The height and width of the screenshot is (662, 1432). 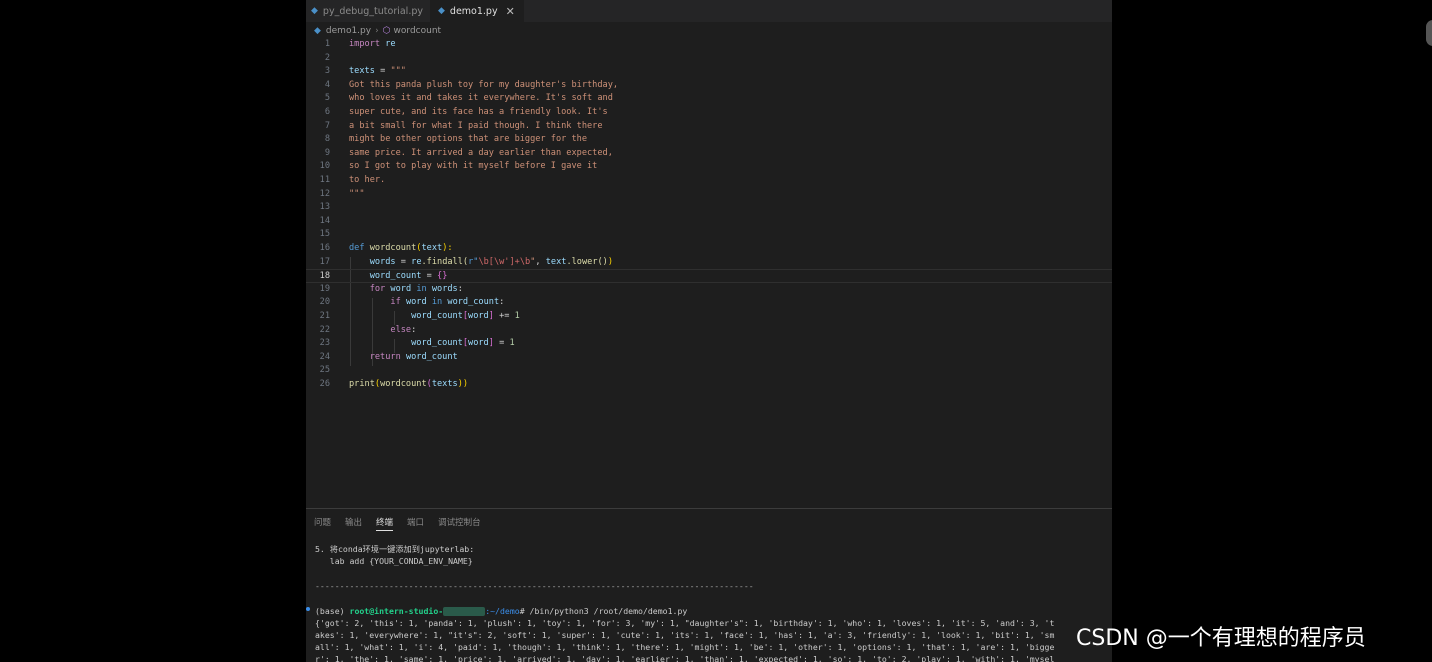 What do you see at coordinates (324, 234) in the screenshot?
I see `code-line: 15` at bounding box center [324, 234].